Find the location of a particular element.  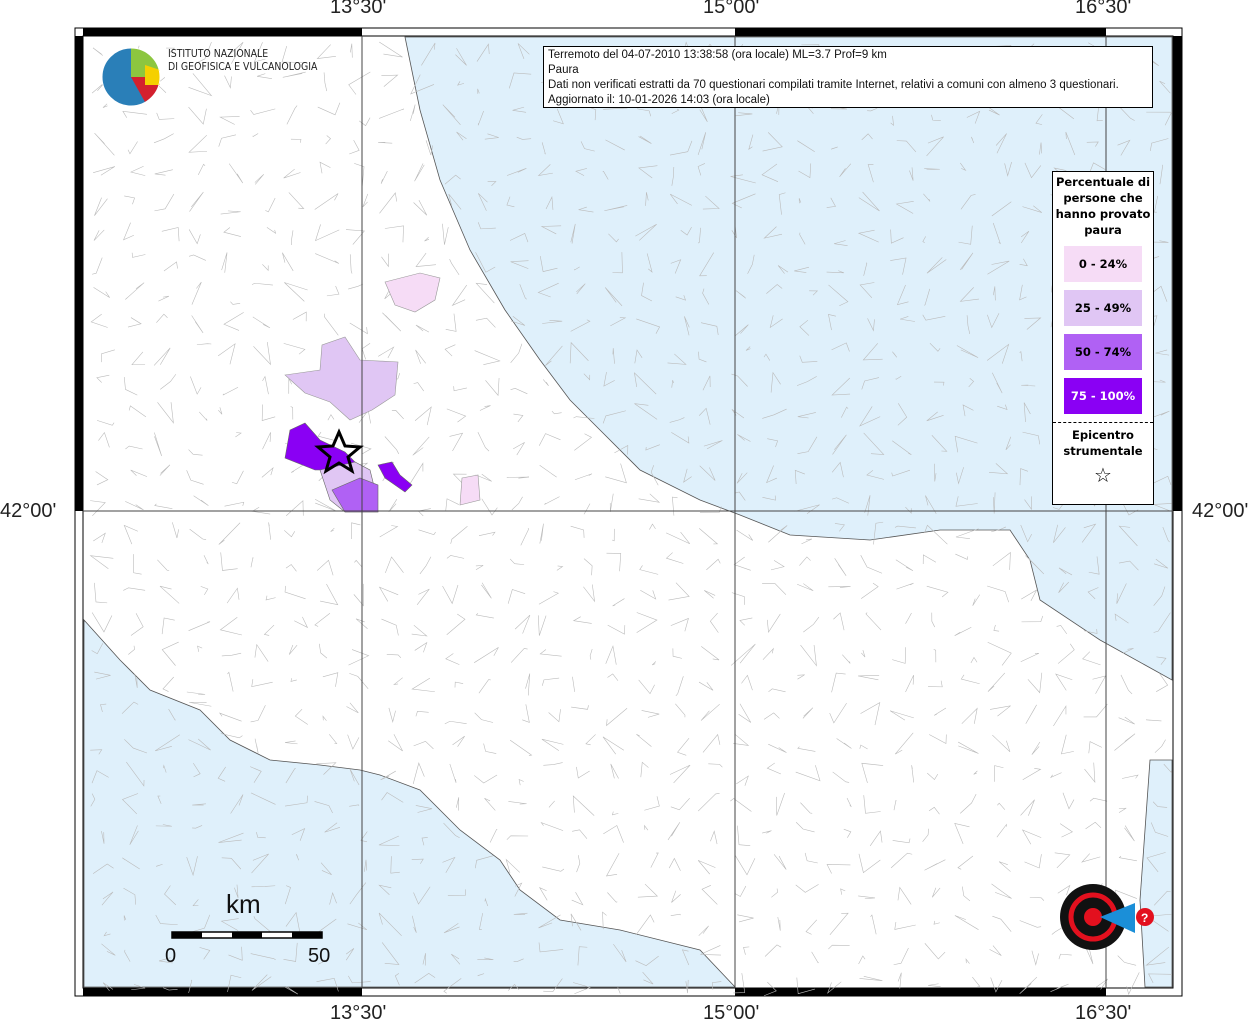

scale-max: 50 is located at coordinates (319, 956).